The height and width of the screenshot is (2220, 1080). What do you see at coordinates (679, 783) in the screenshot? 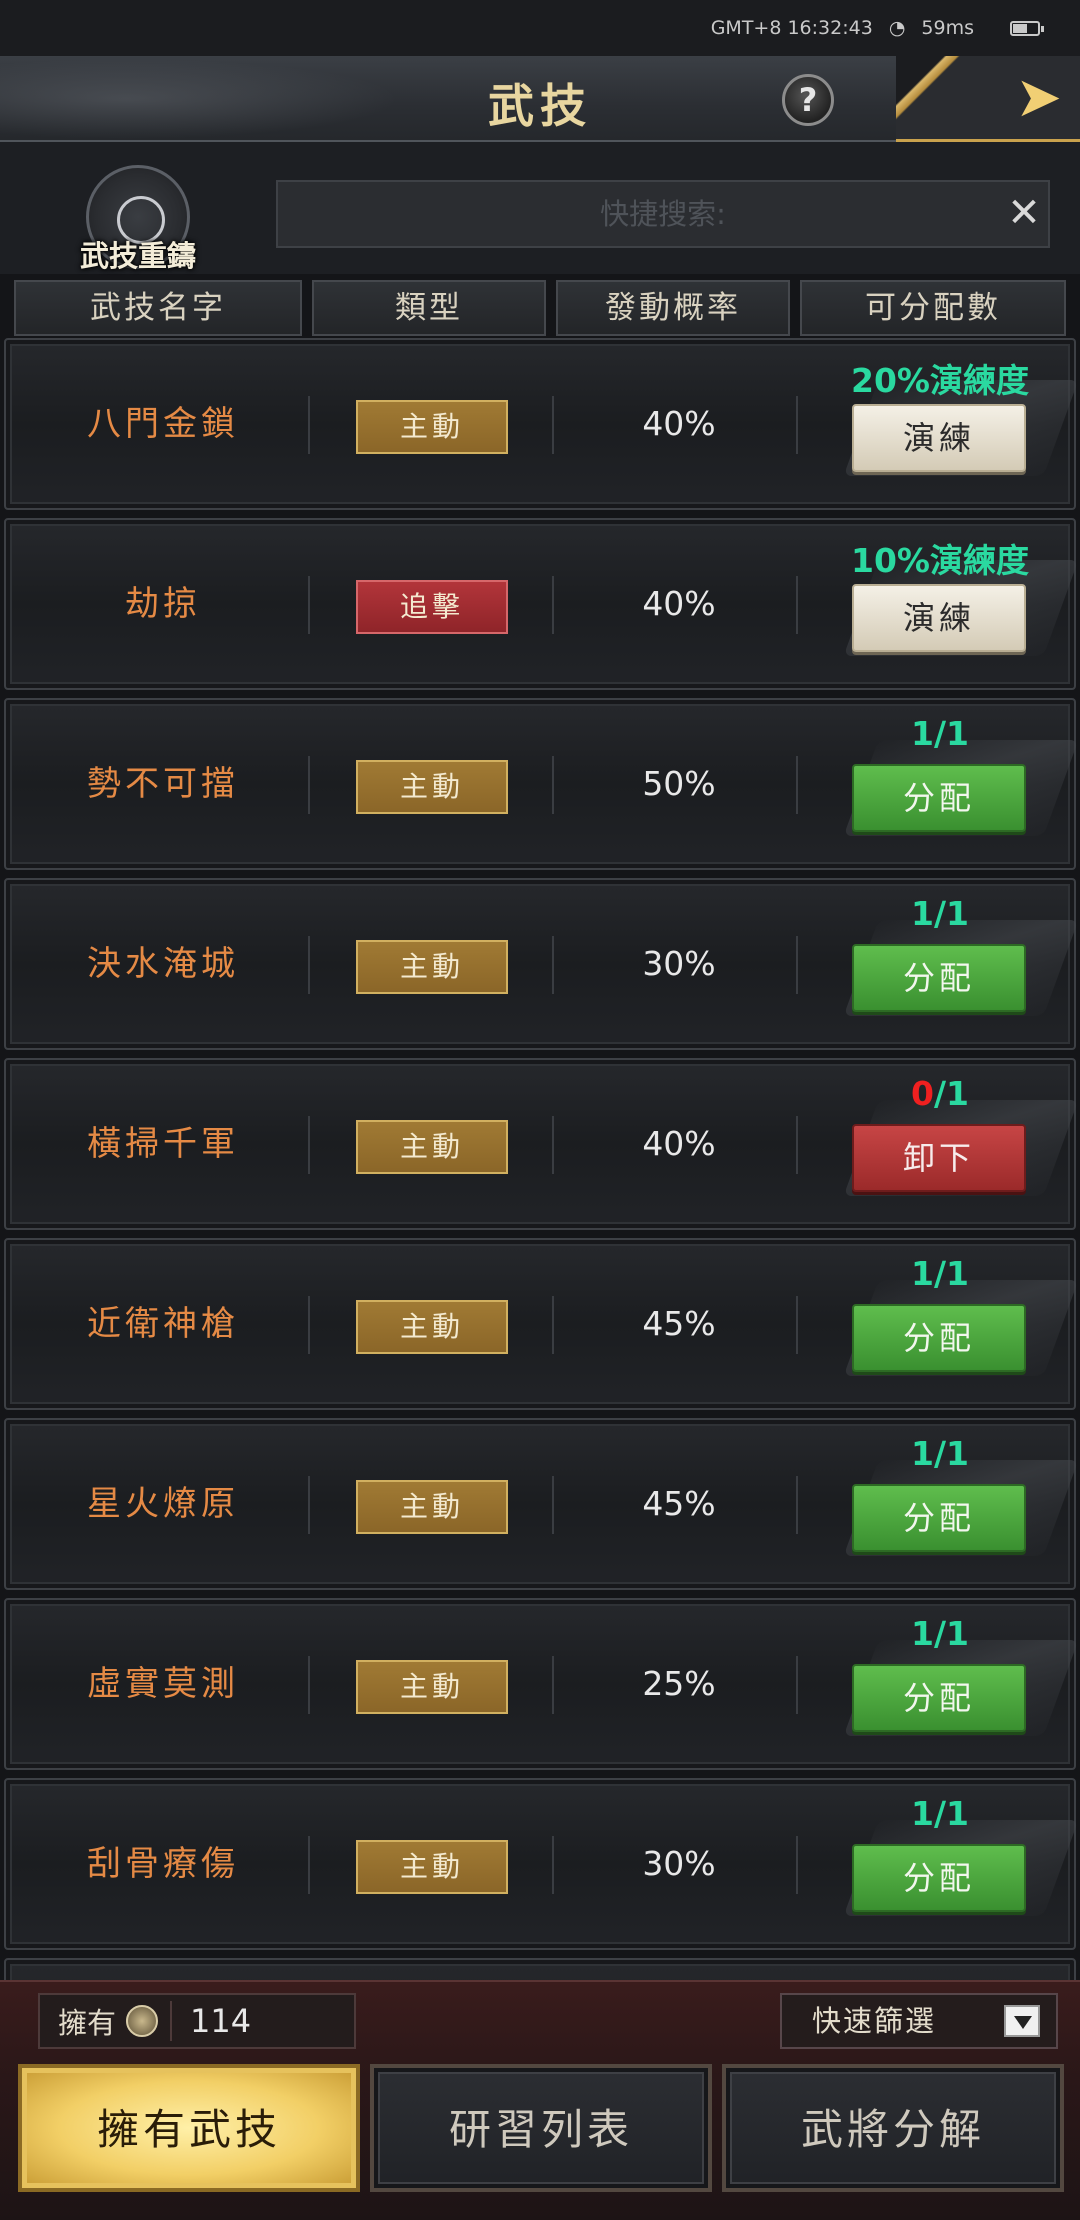
I see `skill-rate: 50%` at bounding box center [679, 783].